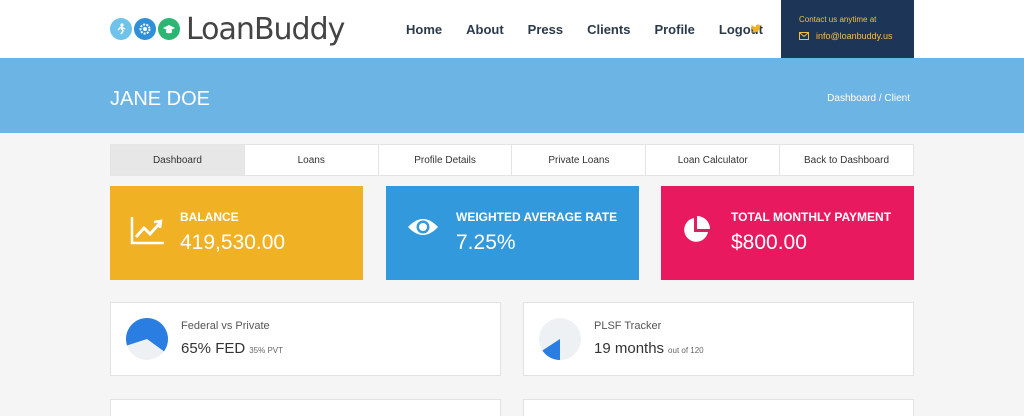 This screenshot has height=416, width=1024. Describe the element at coordinates (854, 36) in the screenshot. I see `contact-email: info@loanbuddy.us` at that location.